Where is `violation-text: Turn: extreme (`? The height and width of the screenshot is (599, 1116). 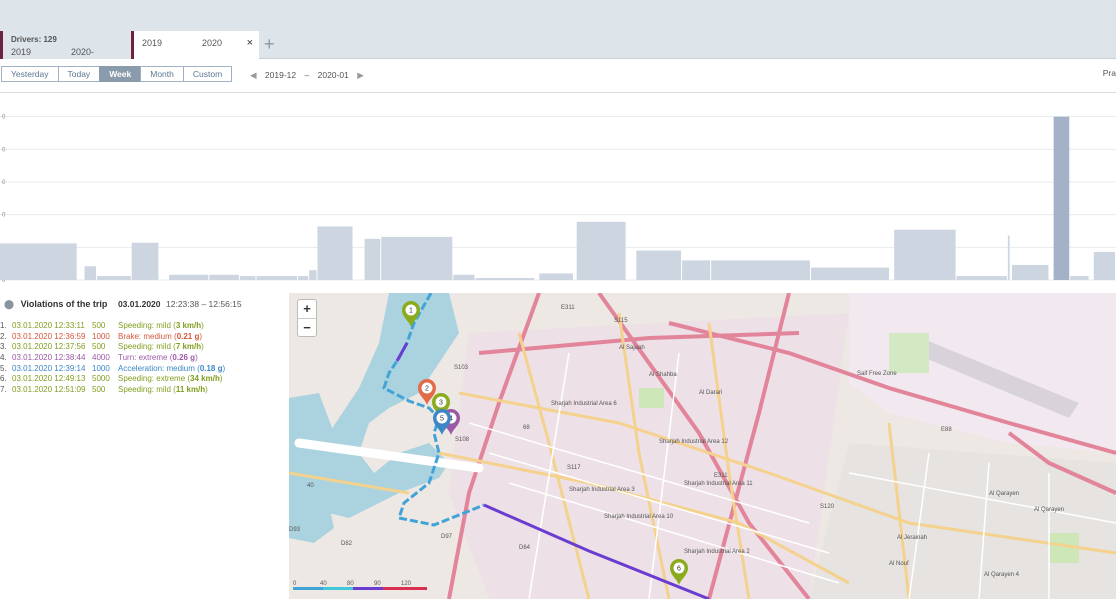
violation-text: Turn: extreme ( is located at coordinates (145, 358).